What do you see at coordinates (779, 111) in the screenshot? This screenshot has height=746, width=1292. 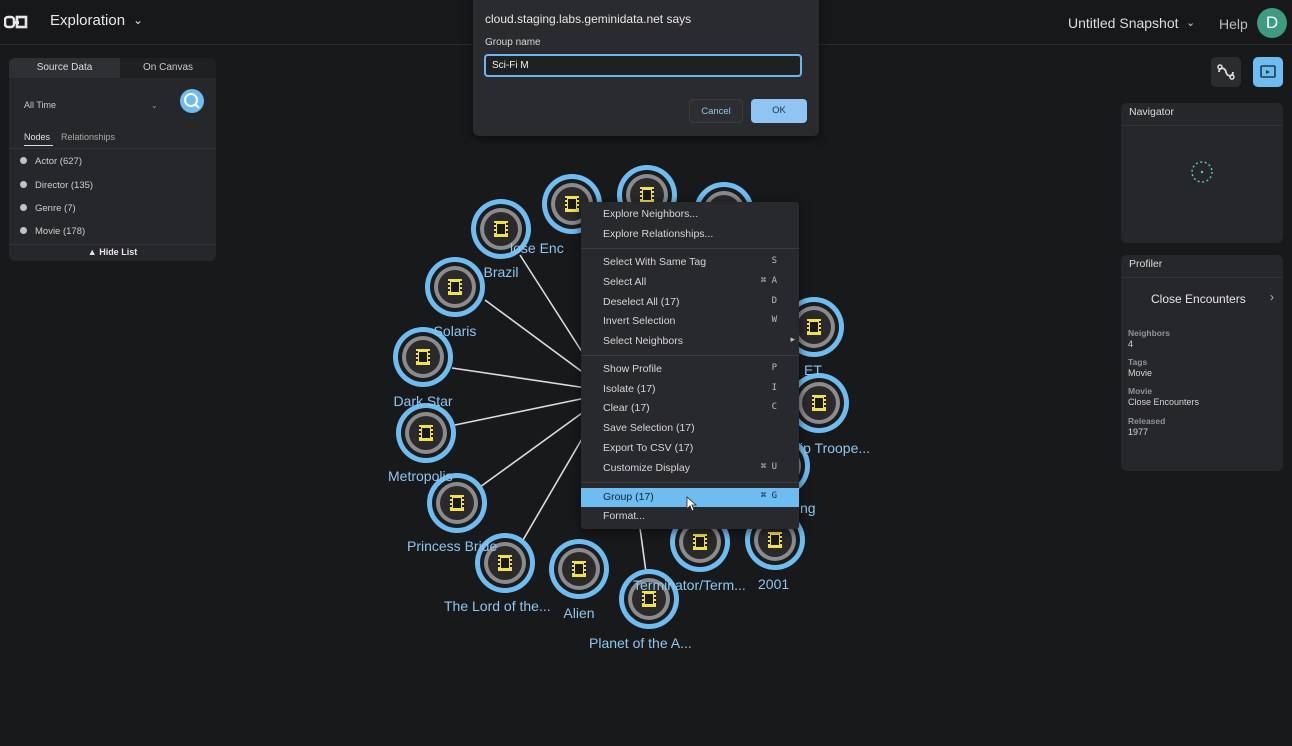 I see `ok-button: OK` at bounding box center [779, 111].